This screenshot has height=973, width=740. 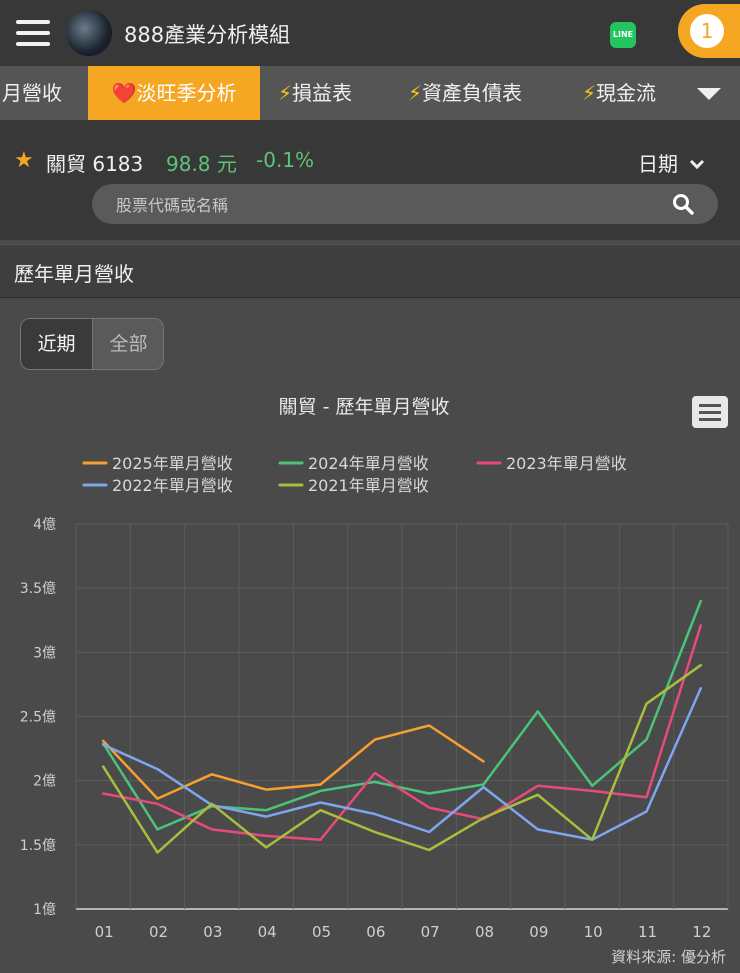 What do you see at coordinates (386, 205) in the screenshot?
I see `search-input` at bounding box center [386, 205].